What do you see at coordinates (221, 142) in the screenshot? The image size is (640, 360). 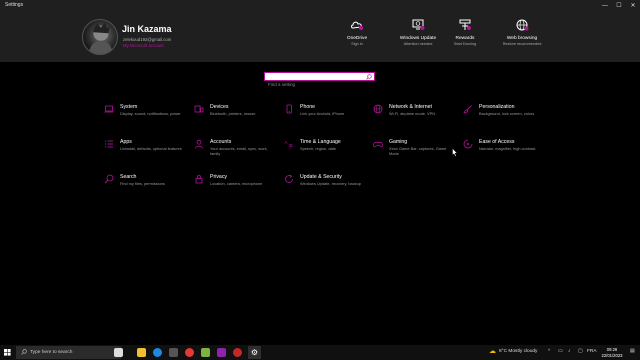 I see `category-title: Accounts` at bounding box center [221, 142].